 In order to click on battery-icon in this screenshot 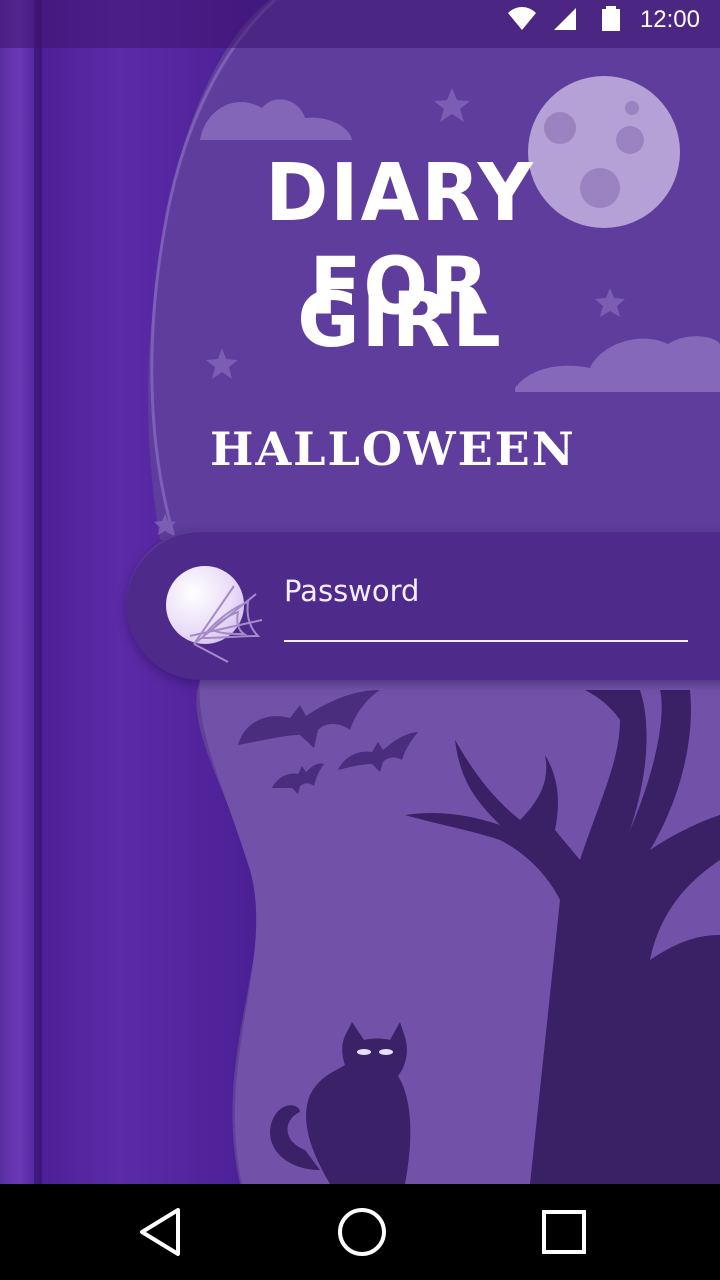, I will do `click(611, 18)`.